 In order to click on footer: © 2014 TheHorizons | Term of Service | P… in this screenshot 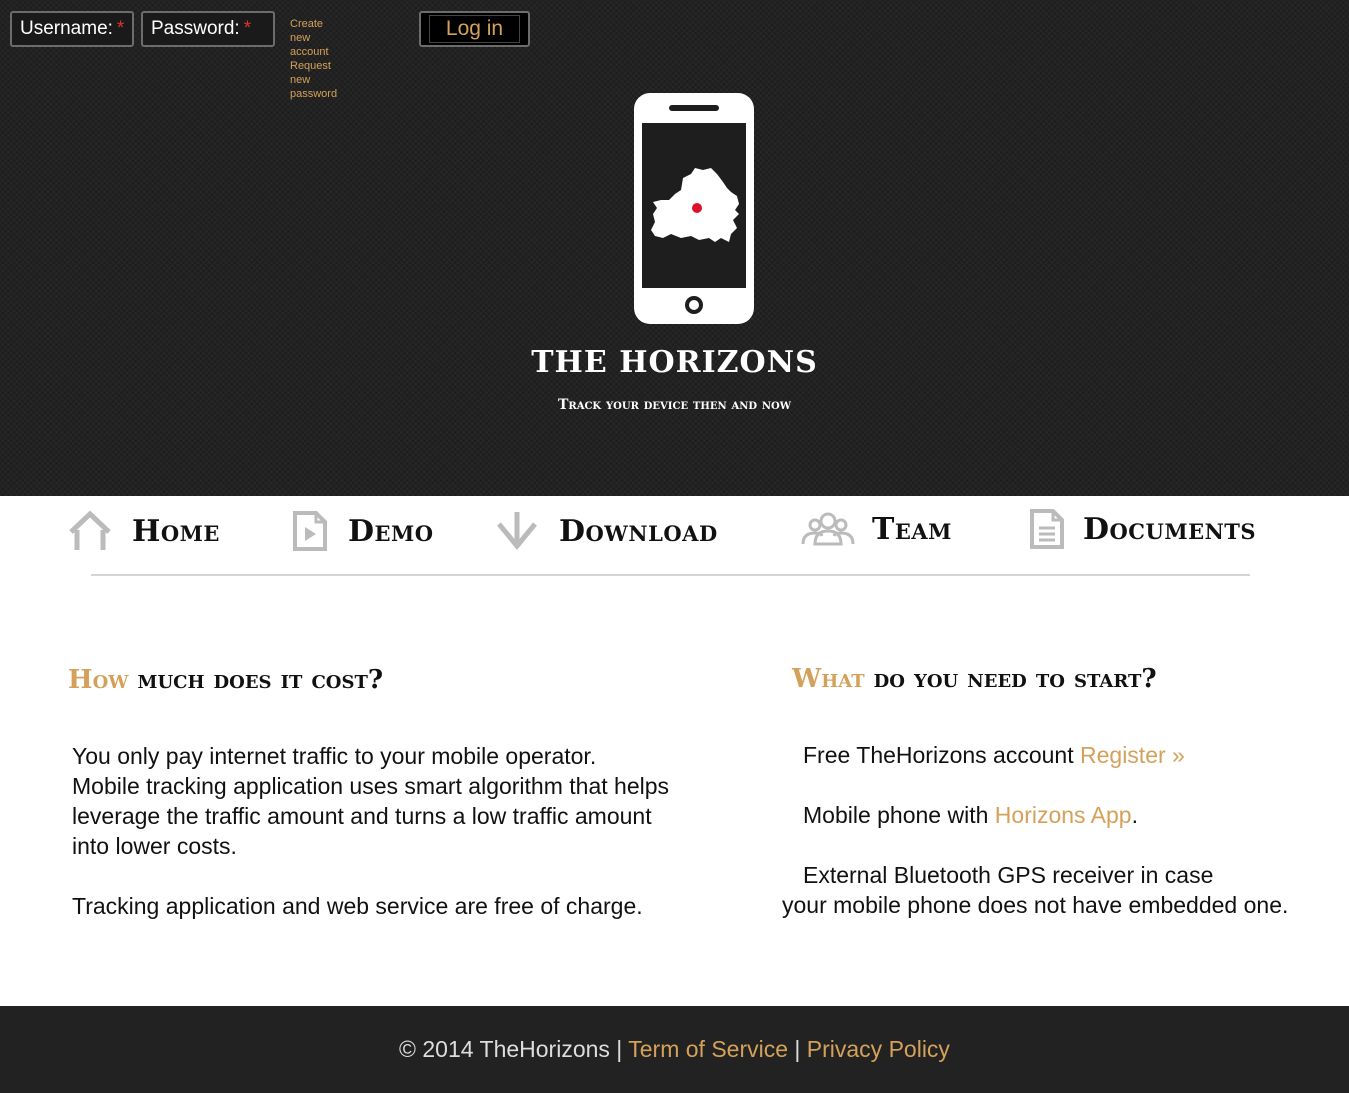, I will do `click(674, 1049)`.